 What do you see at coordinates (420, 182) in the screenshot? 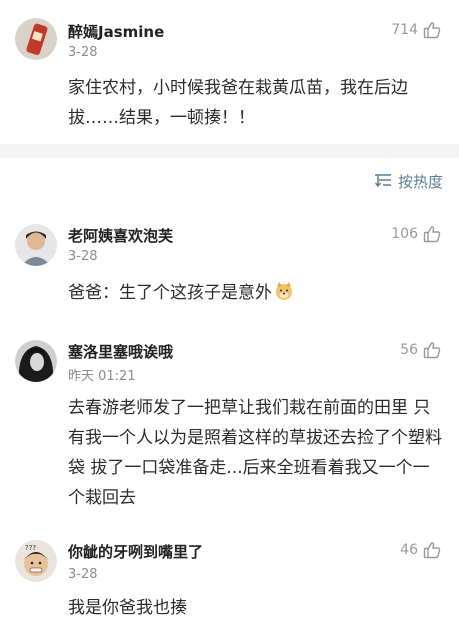
I see `sort-label: 按热度` at bounding box center [420, 182].